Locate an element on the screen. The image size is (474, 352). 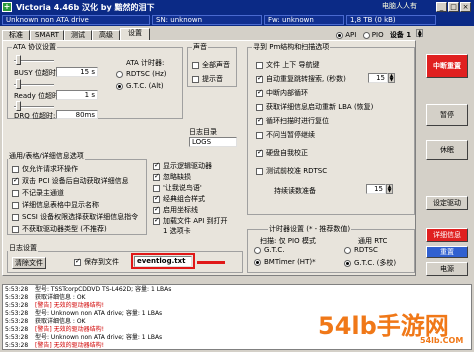
general-option-3: 详细信息表格中显示名称 is located at coordinates (55, 205).